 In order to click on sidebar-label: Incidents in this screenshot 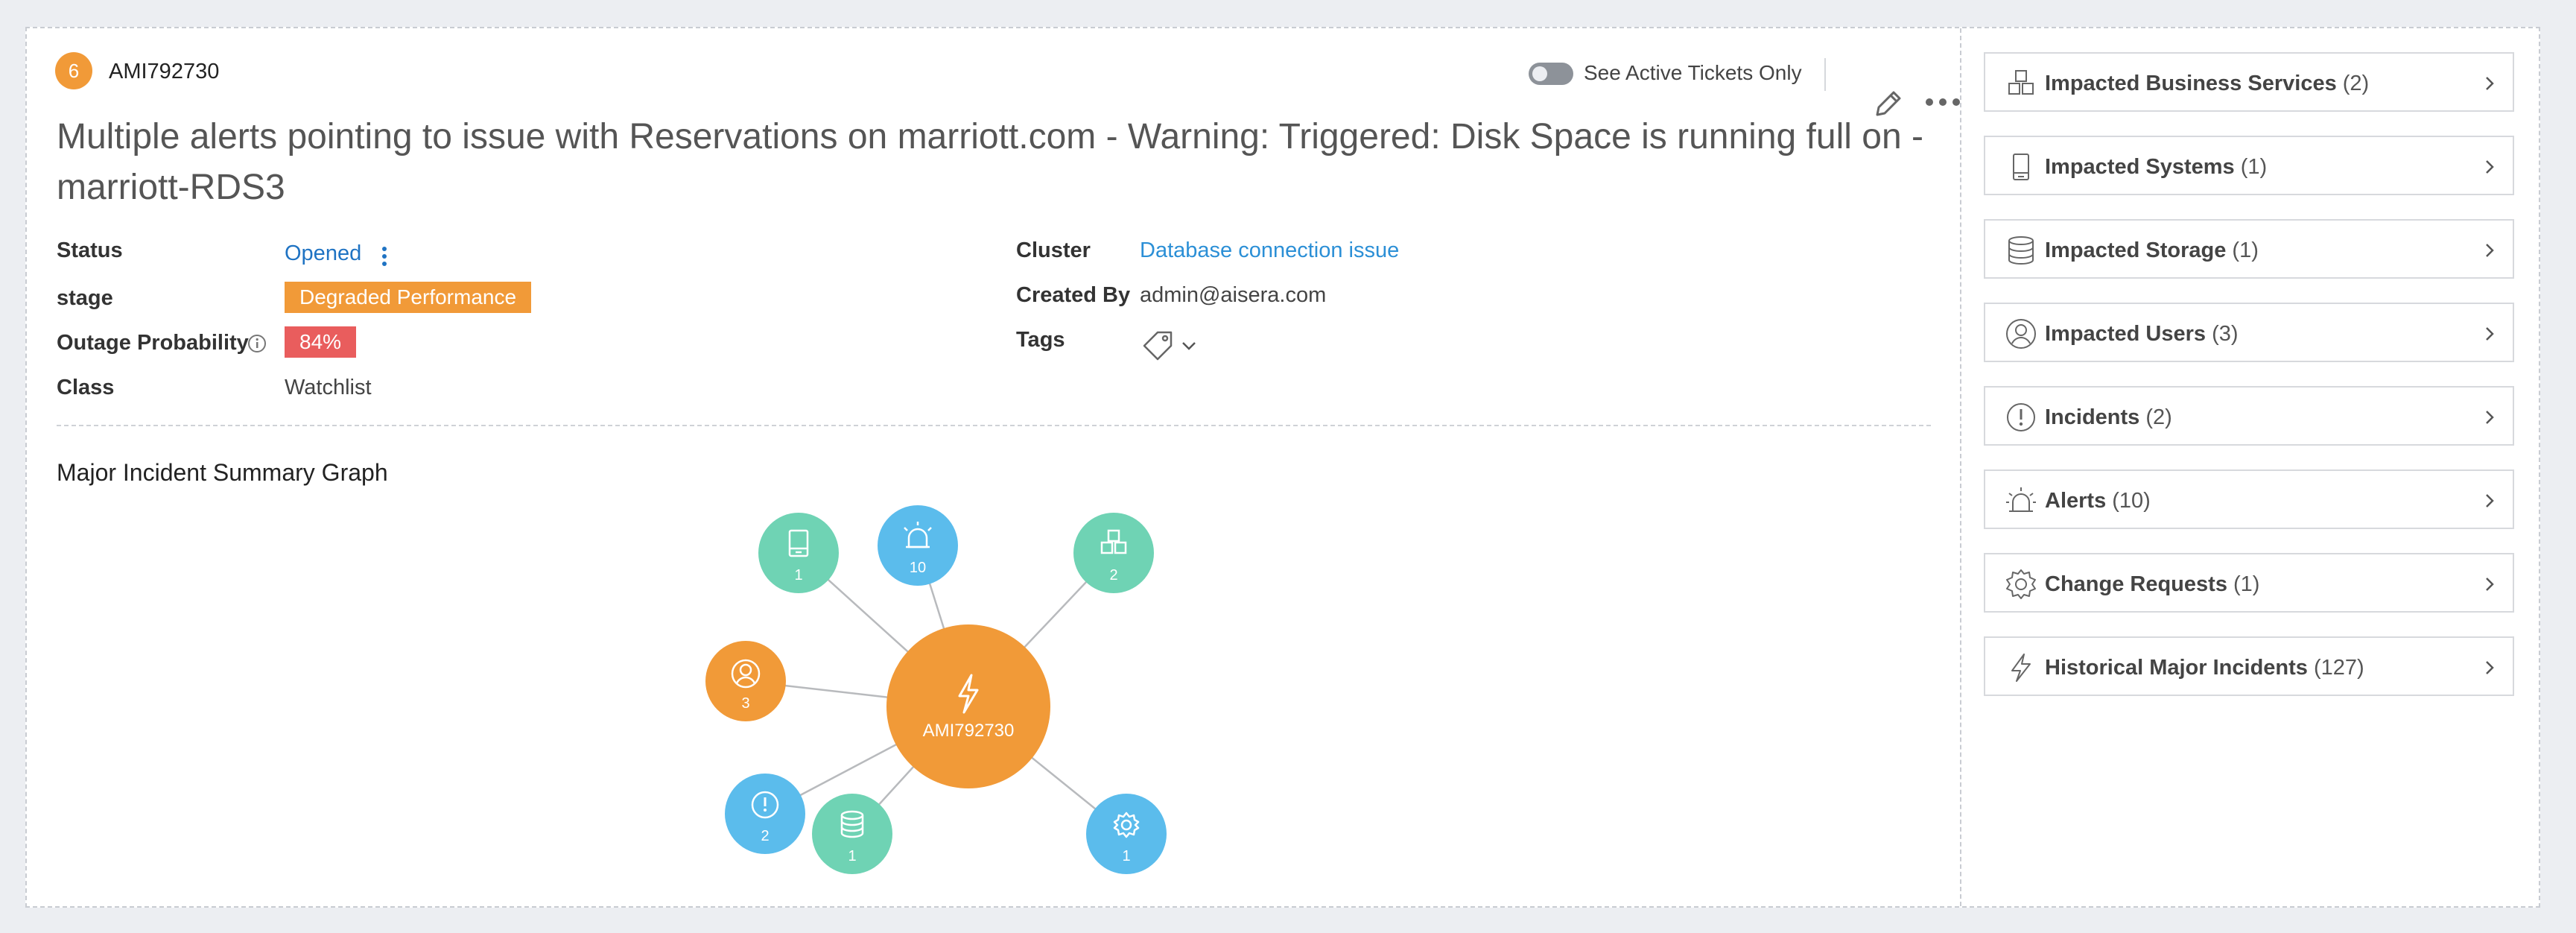, I will do `click(2093, 417)`.